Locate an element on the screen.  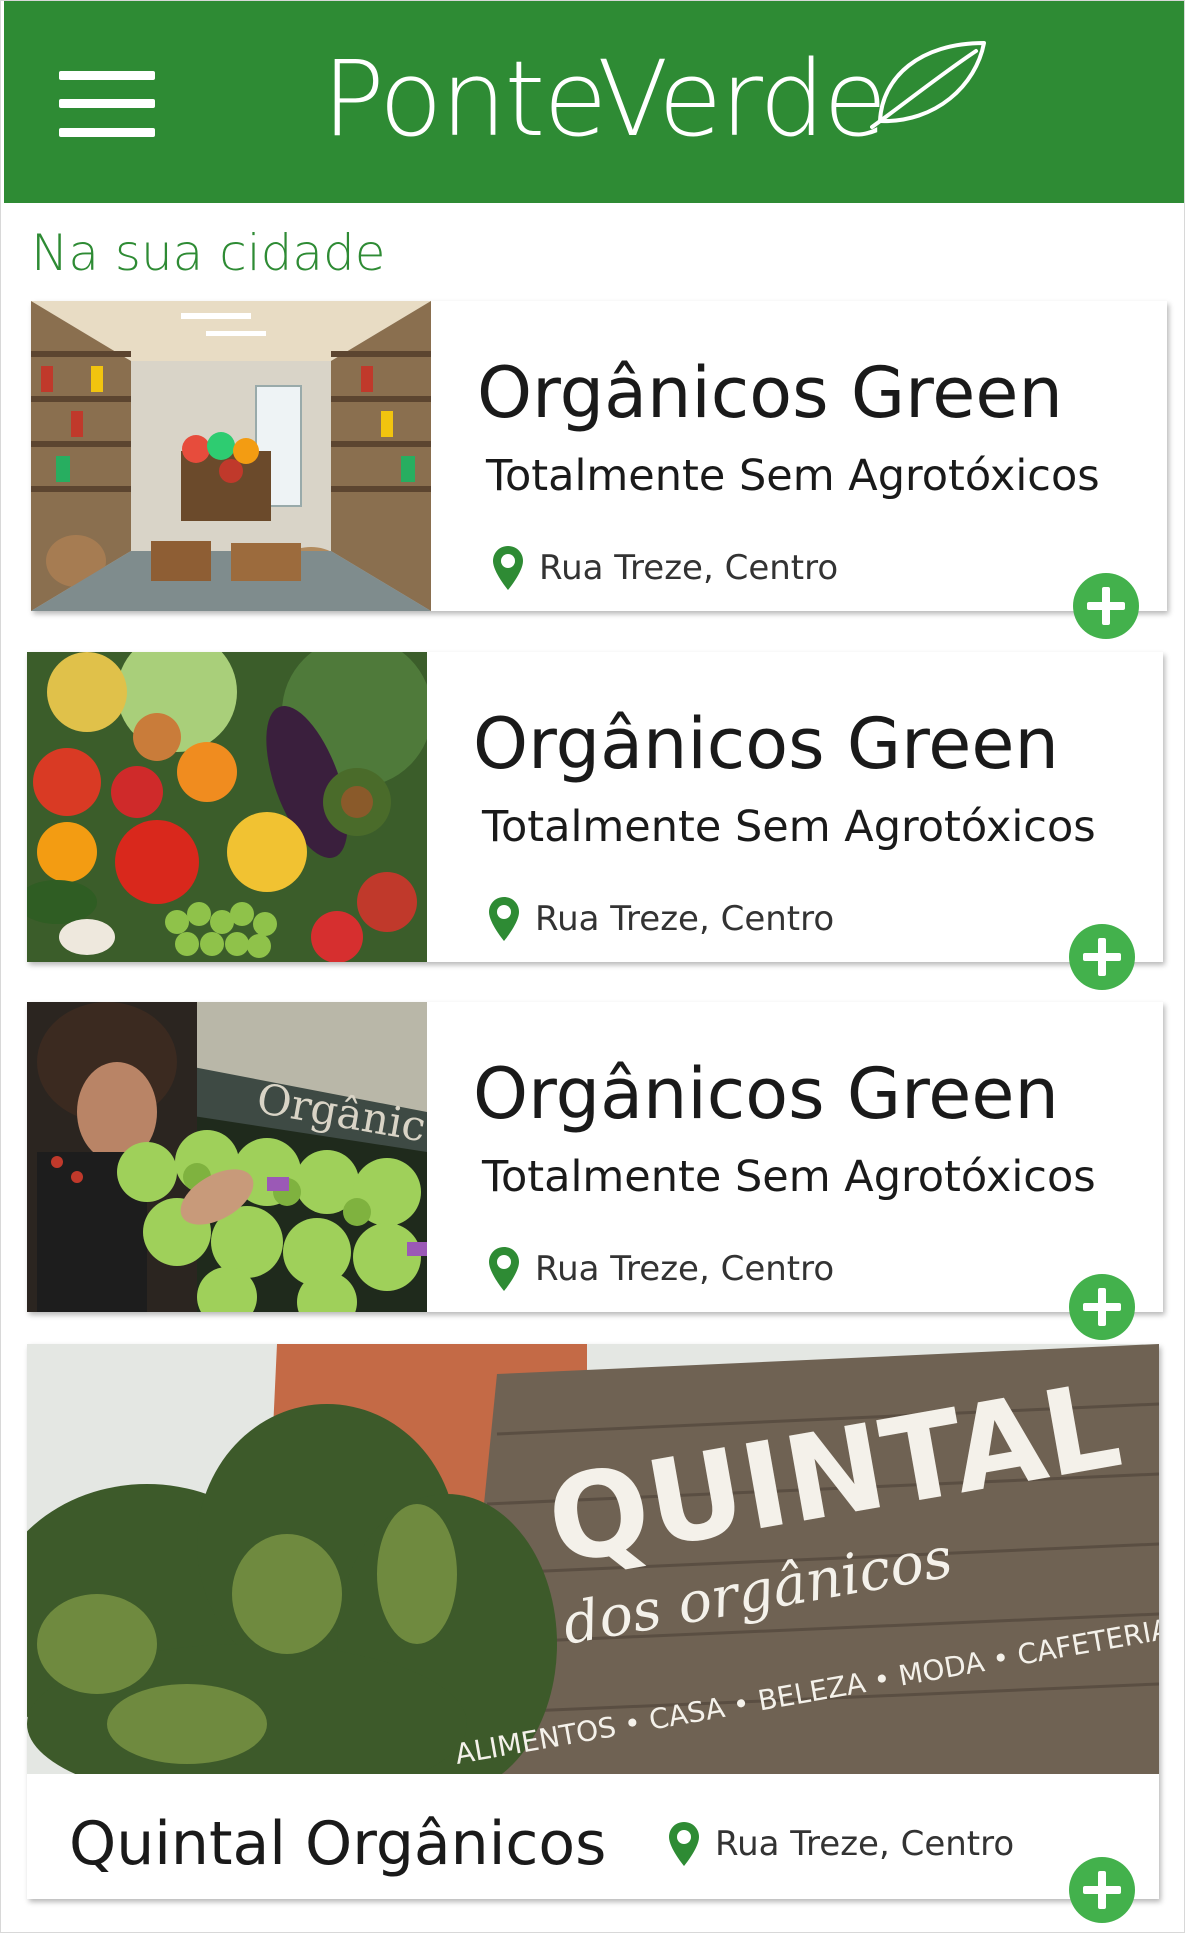
leaf-icon is located at coordinates (928, 85).